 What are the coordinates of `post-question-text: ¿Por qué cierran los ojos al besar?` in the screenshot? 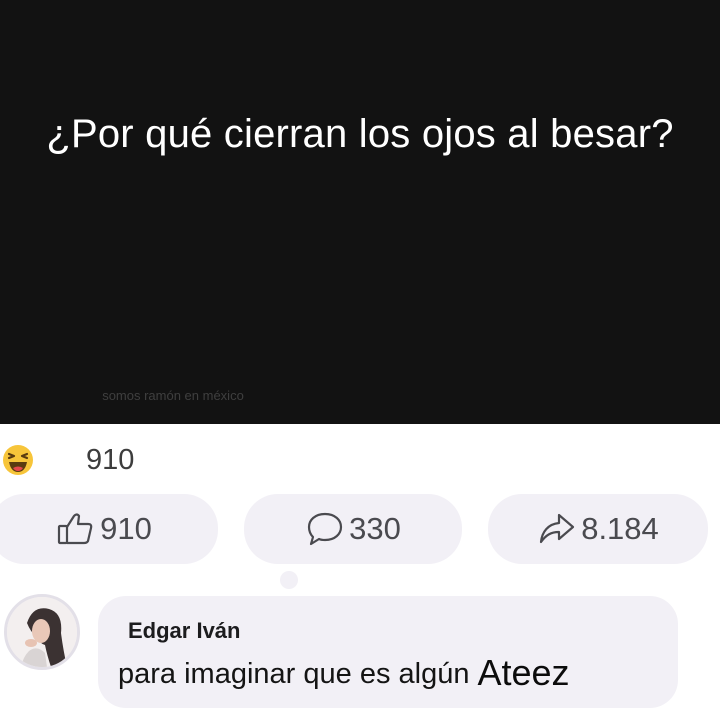 It's located at (360, 134).